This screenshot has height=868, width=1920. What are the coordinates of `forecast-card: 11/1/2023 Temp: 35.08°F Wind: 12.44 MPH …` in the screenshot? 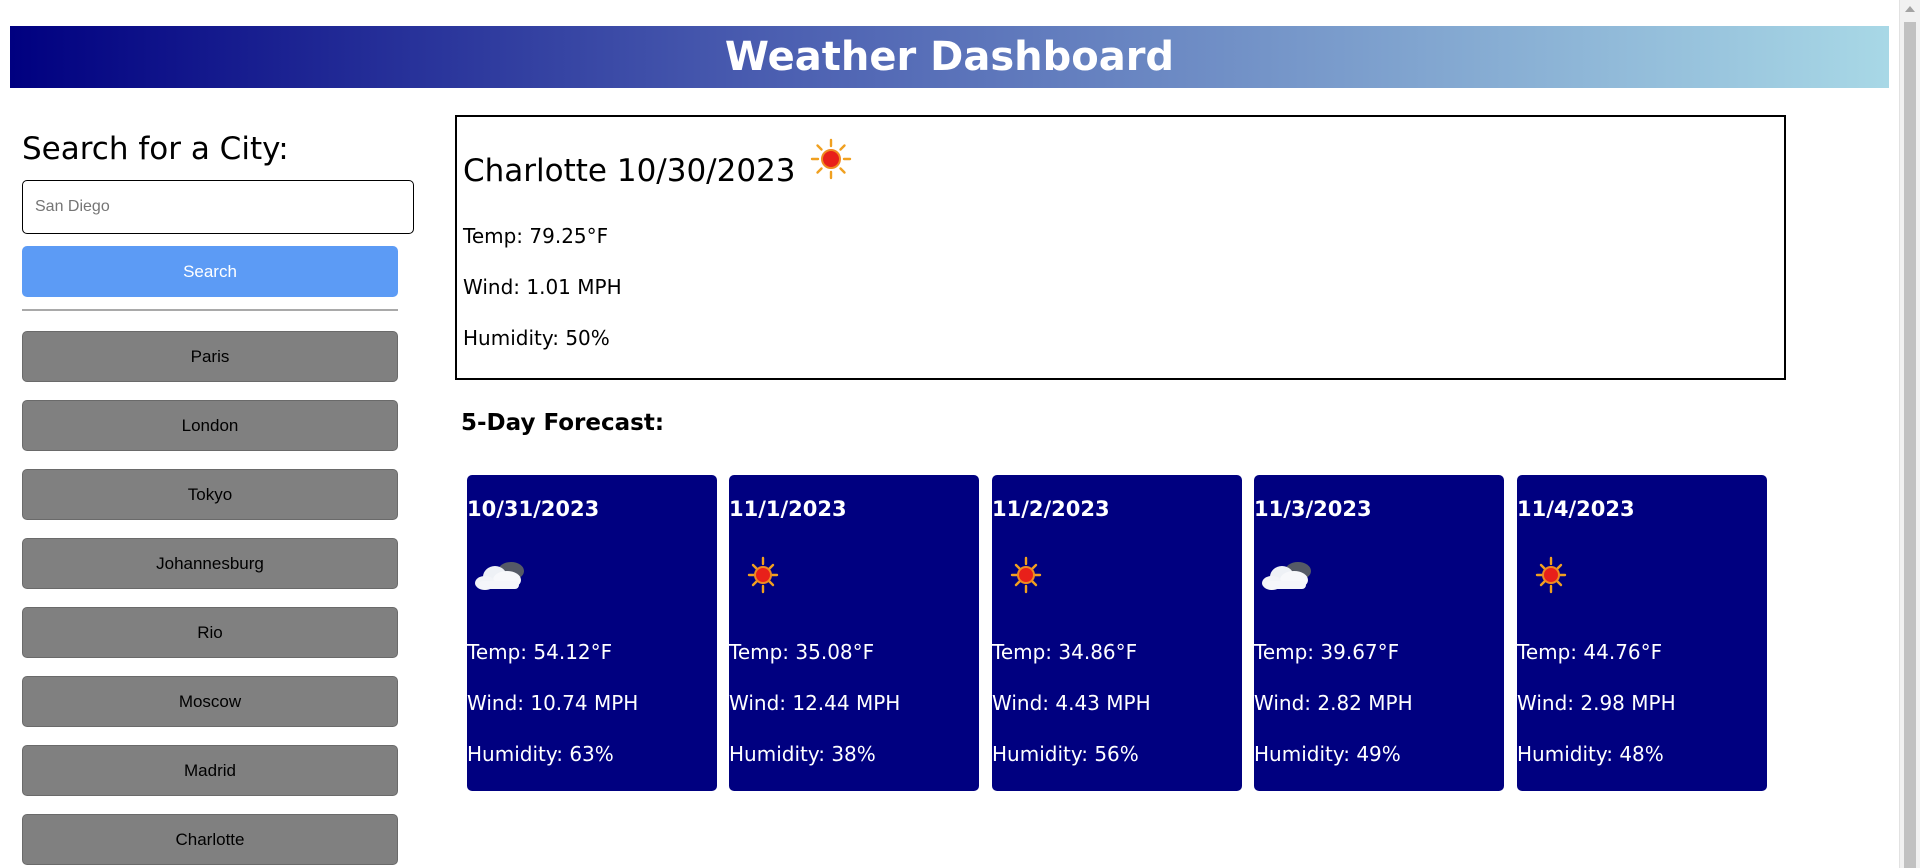 It's located at (854, 633).